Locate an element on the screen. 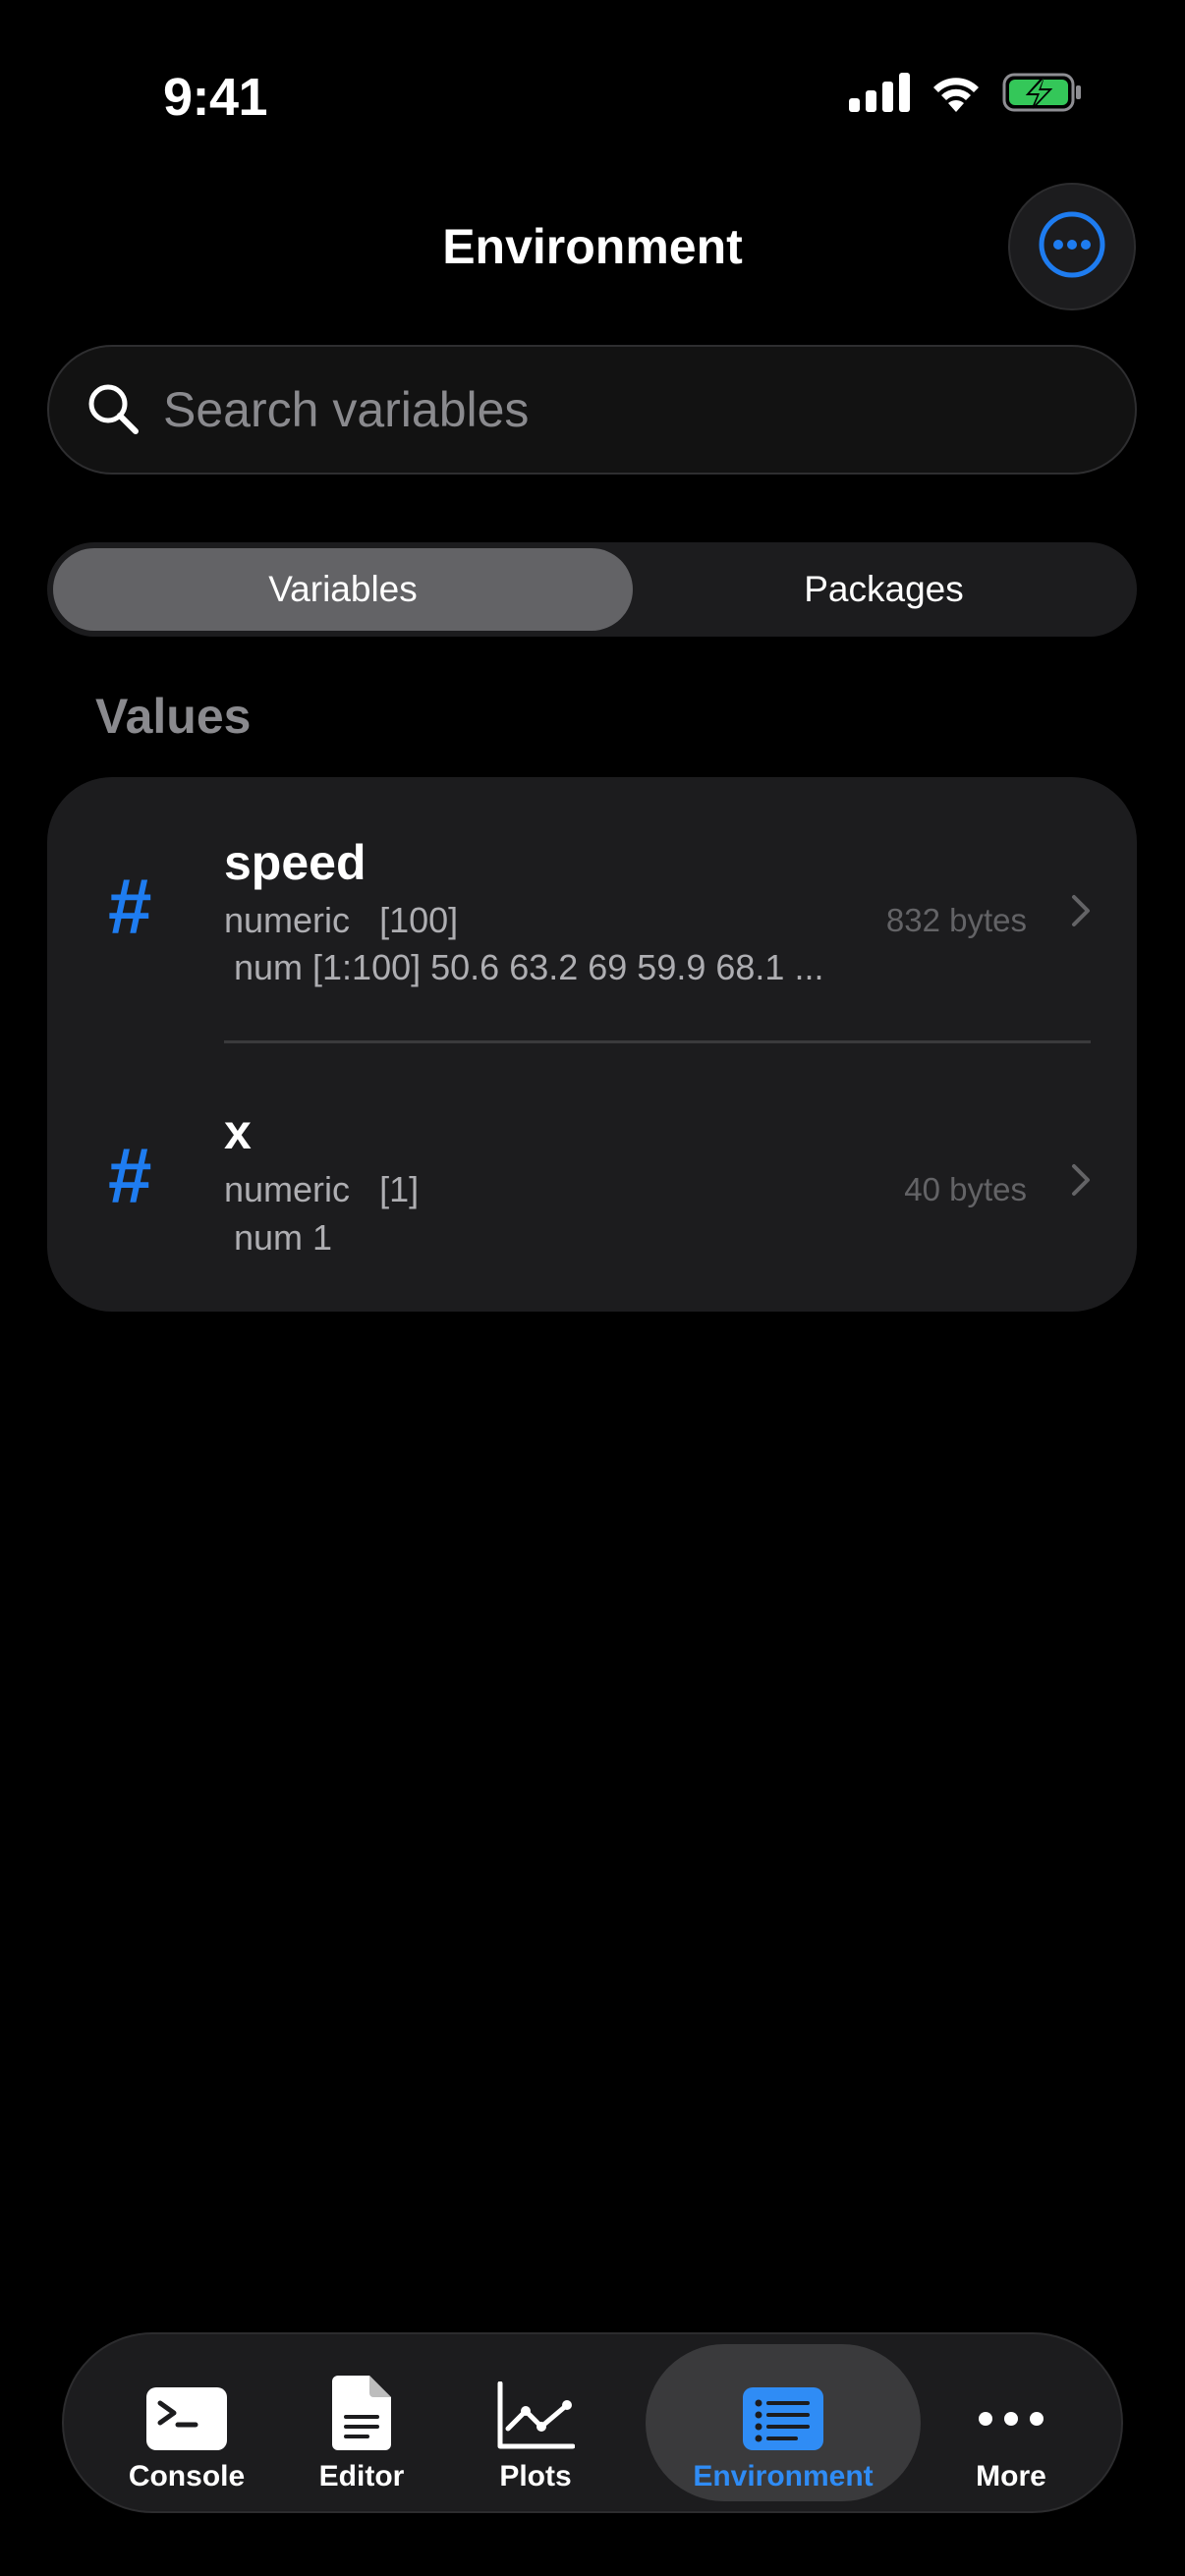 This screenshot has width=1185, height=2576. tab-more: More is located at coordinates (1011, 2422).